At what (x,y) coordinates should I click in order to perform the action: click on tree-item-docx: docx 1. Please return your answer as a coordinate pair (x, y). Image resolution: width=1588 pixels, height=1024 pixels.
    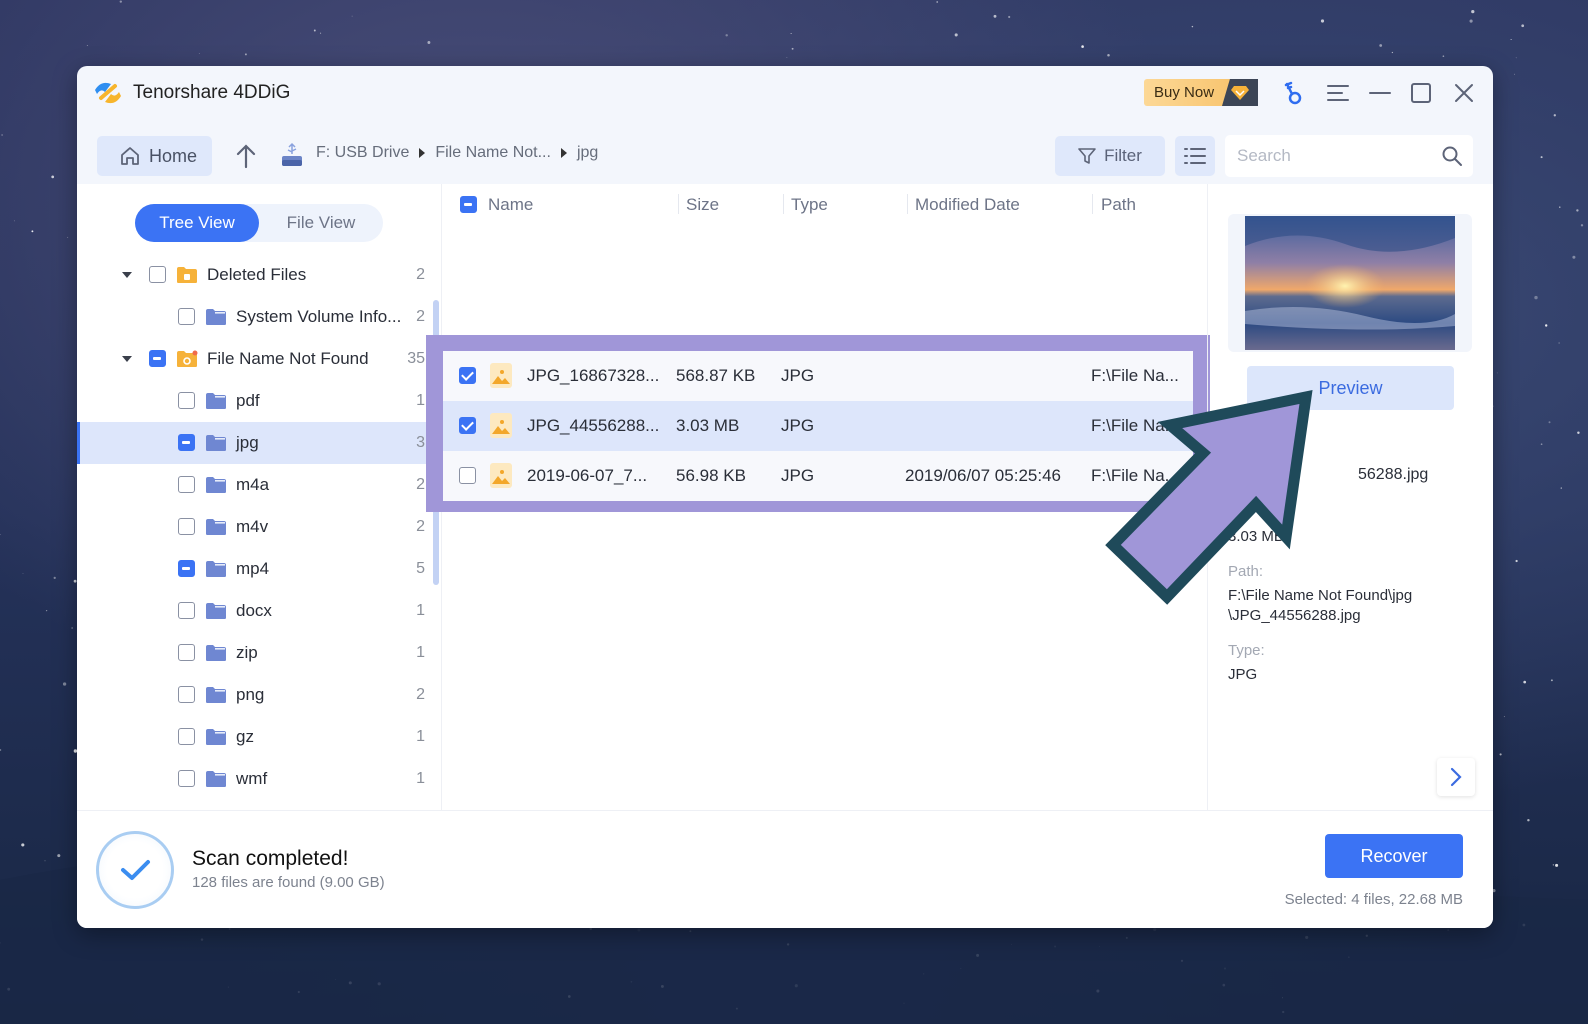
    Looking at the image, I should click on (252, 611).